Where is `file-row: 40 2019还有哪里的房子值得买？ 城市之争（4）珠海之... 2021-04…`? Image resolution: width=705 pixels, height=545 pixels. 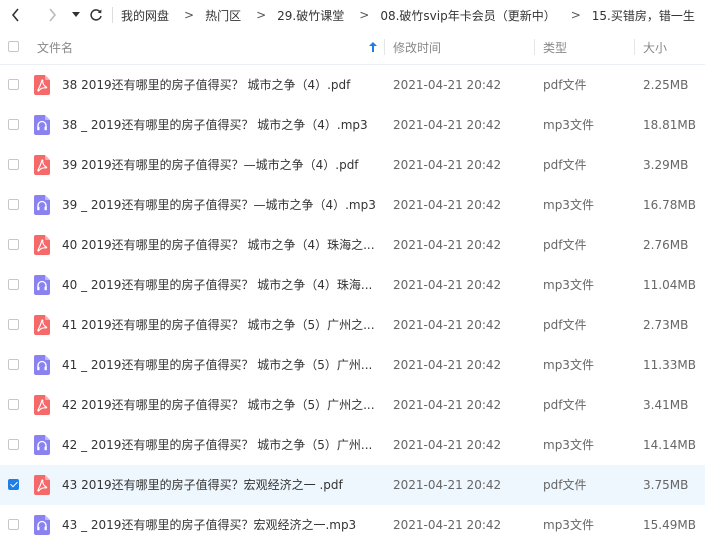 file-row: 40 2019还有哪里的房子值得买？ 城市之争（4）珠海之... 2021-04… is located at coordinates (352, 245).